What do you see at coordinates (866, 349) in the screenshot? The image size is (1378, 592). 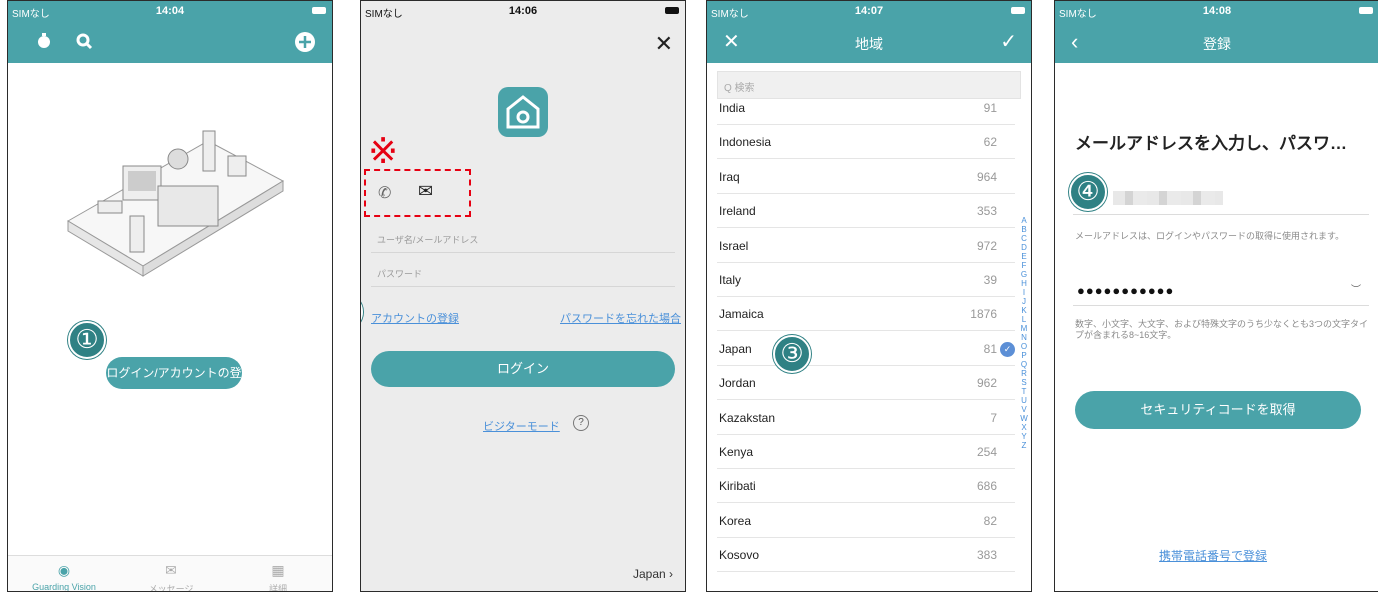 I see `country-row: Japan 81 ✓` at bounding box center [866, 349].